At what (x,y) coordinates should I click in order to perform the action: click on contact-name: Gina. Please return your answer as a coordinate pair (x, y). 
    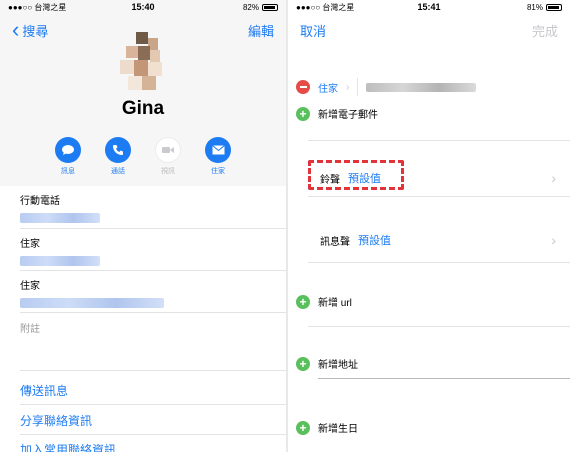
    Looking at the image, I should click on (143, 108).